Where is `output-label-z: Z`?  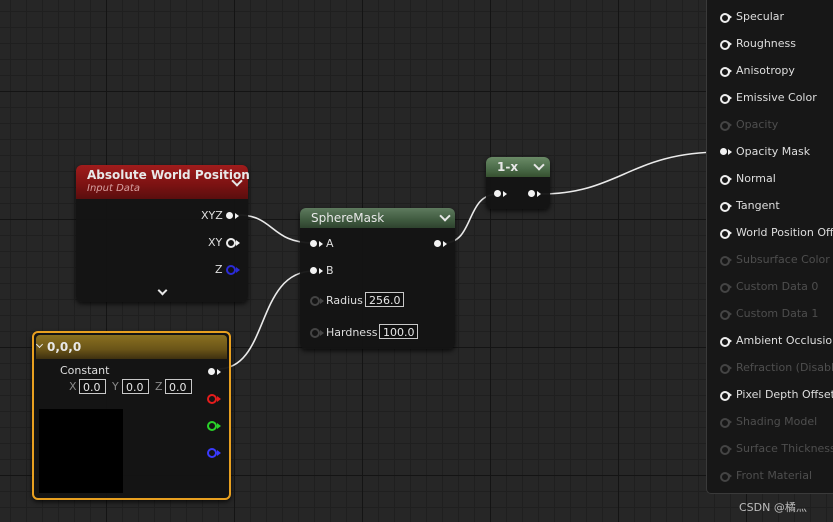 output-label-z: Z is located at coordinates (219, 269).